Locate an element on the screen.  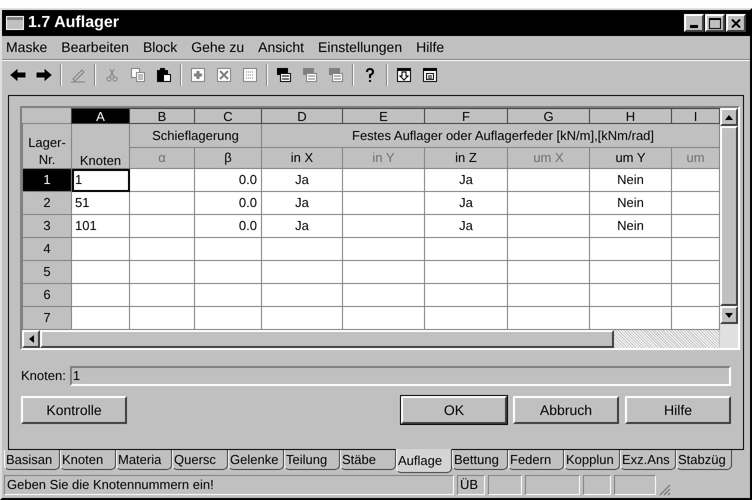
tab: Exz.Ans is located at coordinates (648, 460).